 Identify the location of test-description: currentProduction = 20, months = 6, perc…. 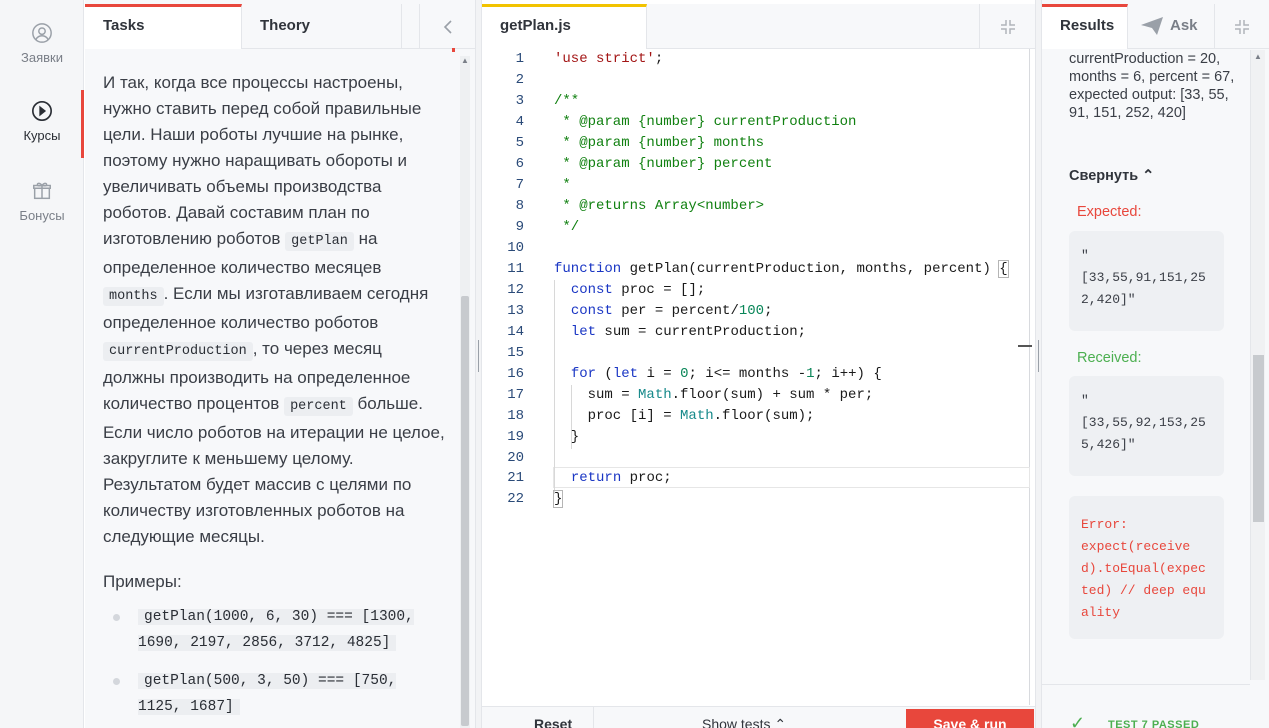
(1152, 86).